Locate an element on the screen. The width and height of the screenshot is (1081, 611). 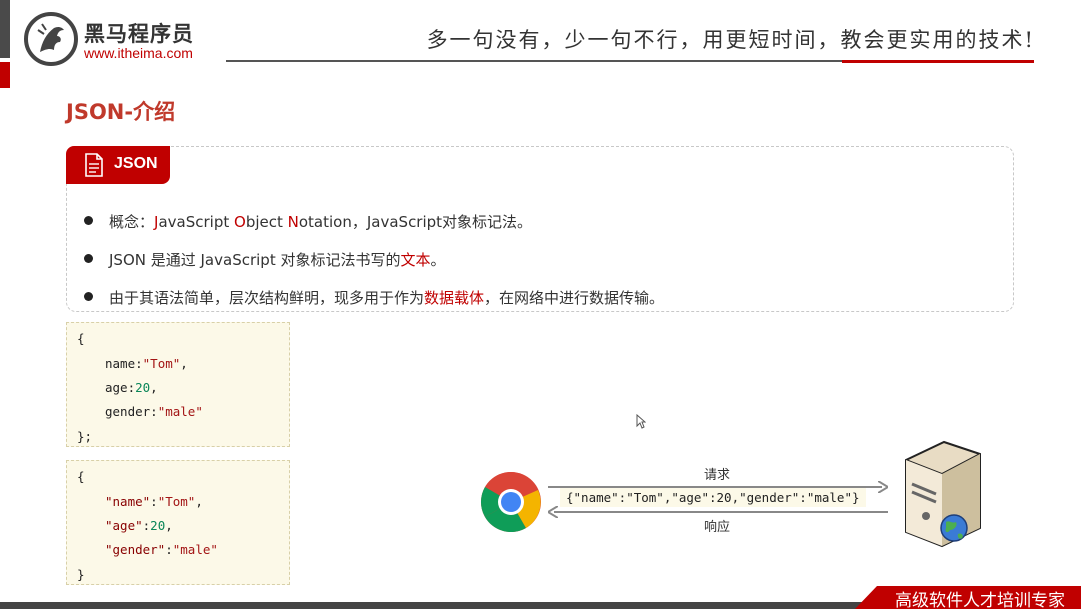
code-line: "gender":"male" is located at coordinates (161, 549).